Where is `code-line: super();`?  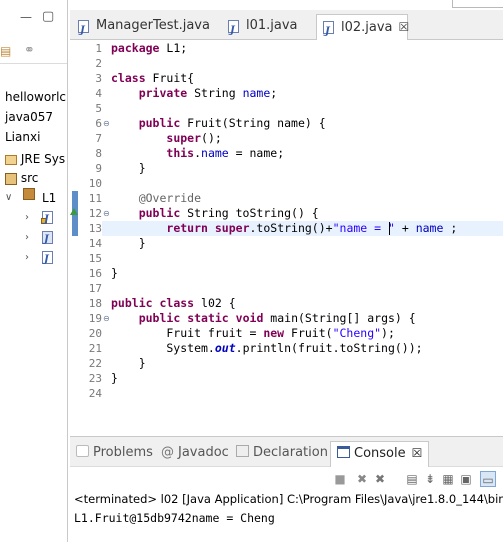
code-line: super(); is located at coordinates (166, 138).